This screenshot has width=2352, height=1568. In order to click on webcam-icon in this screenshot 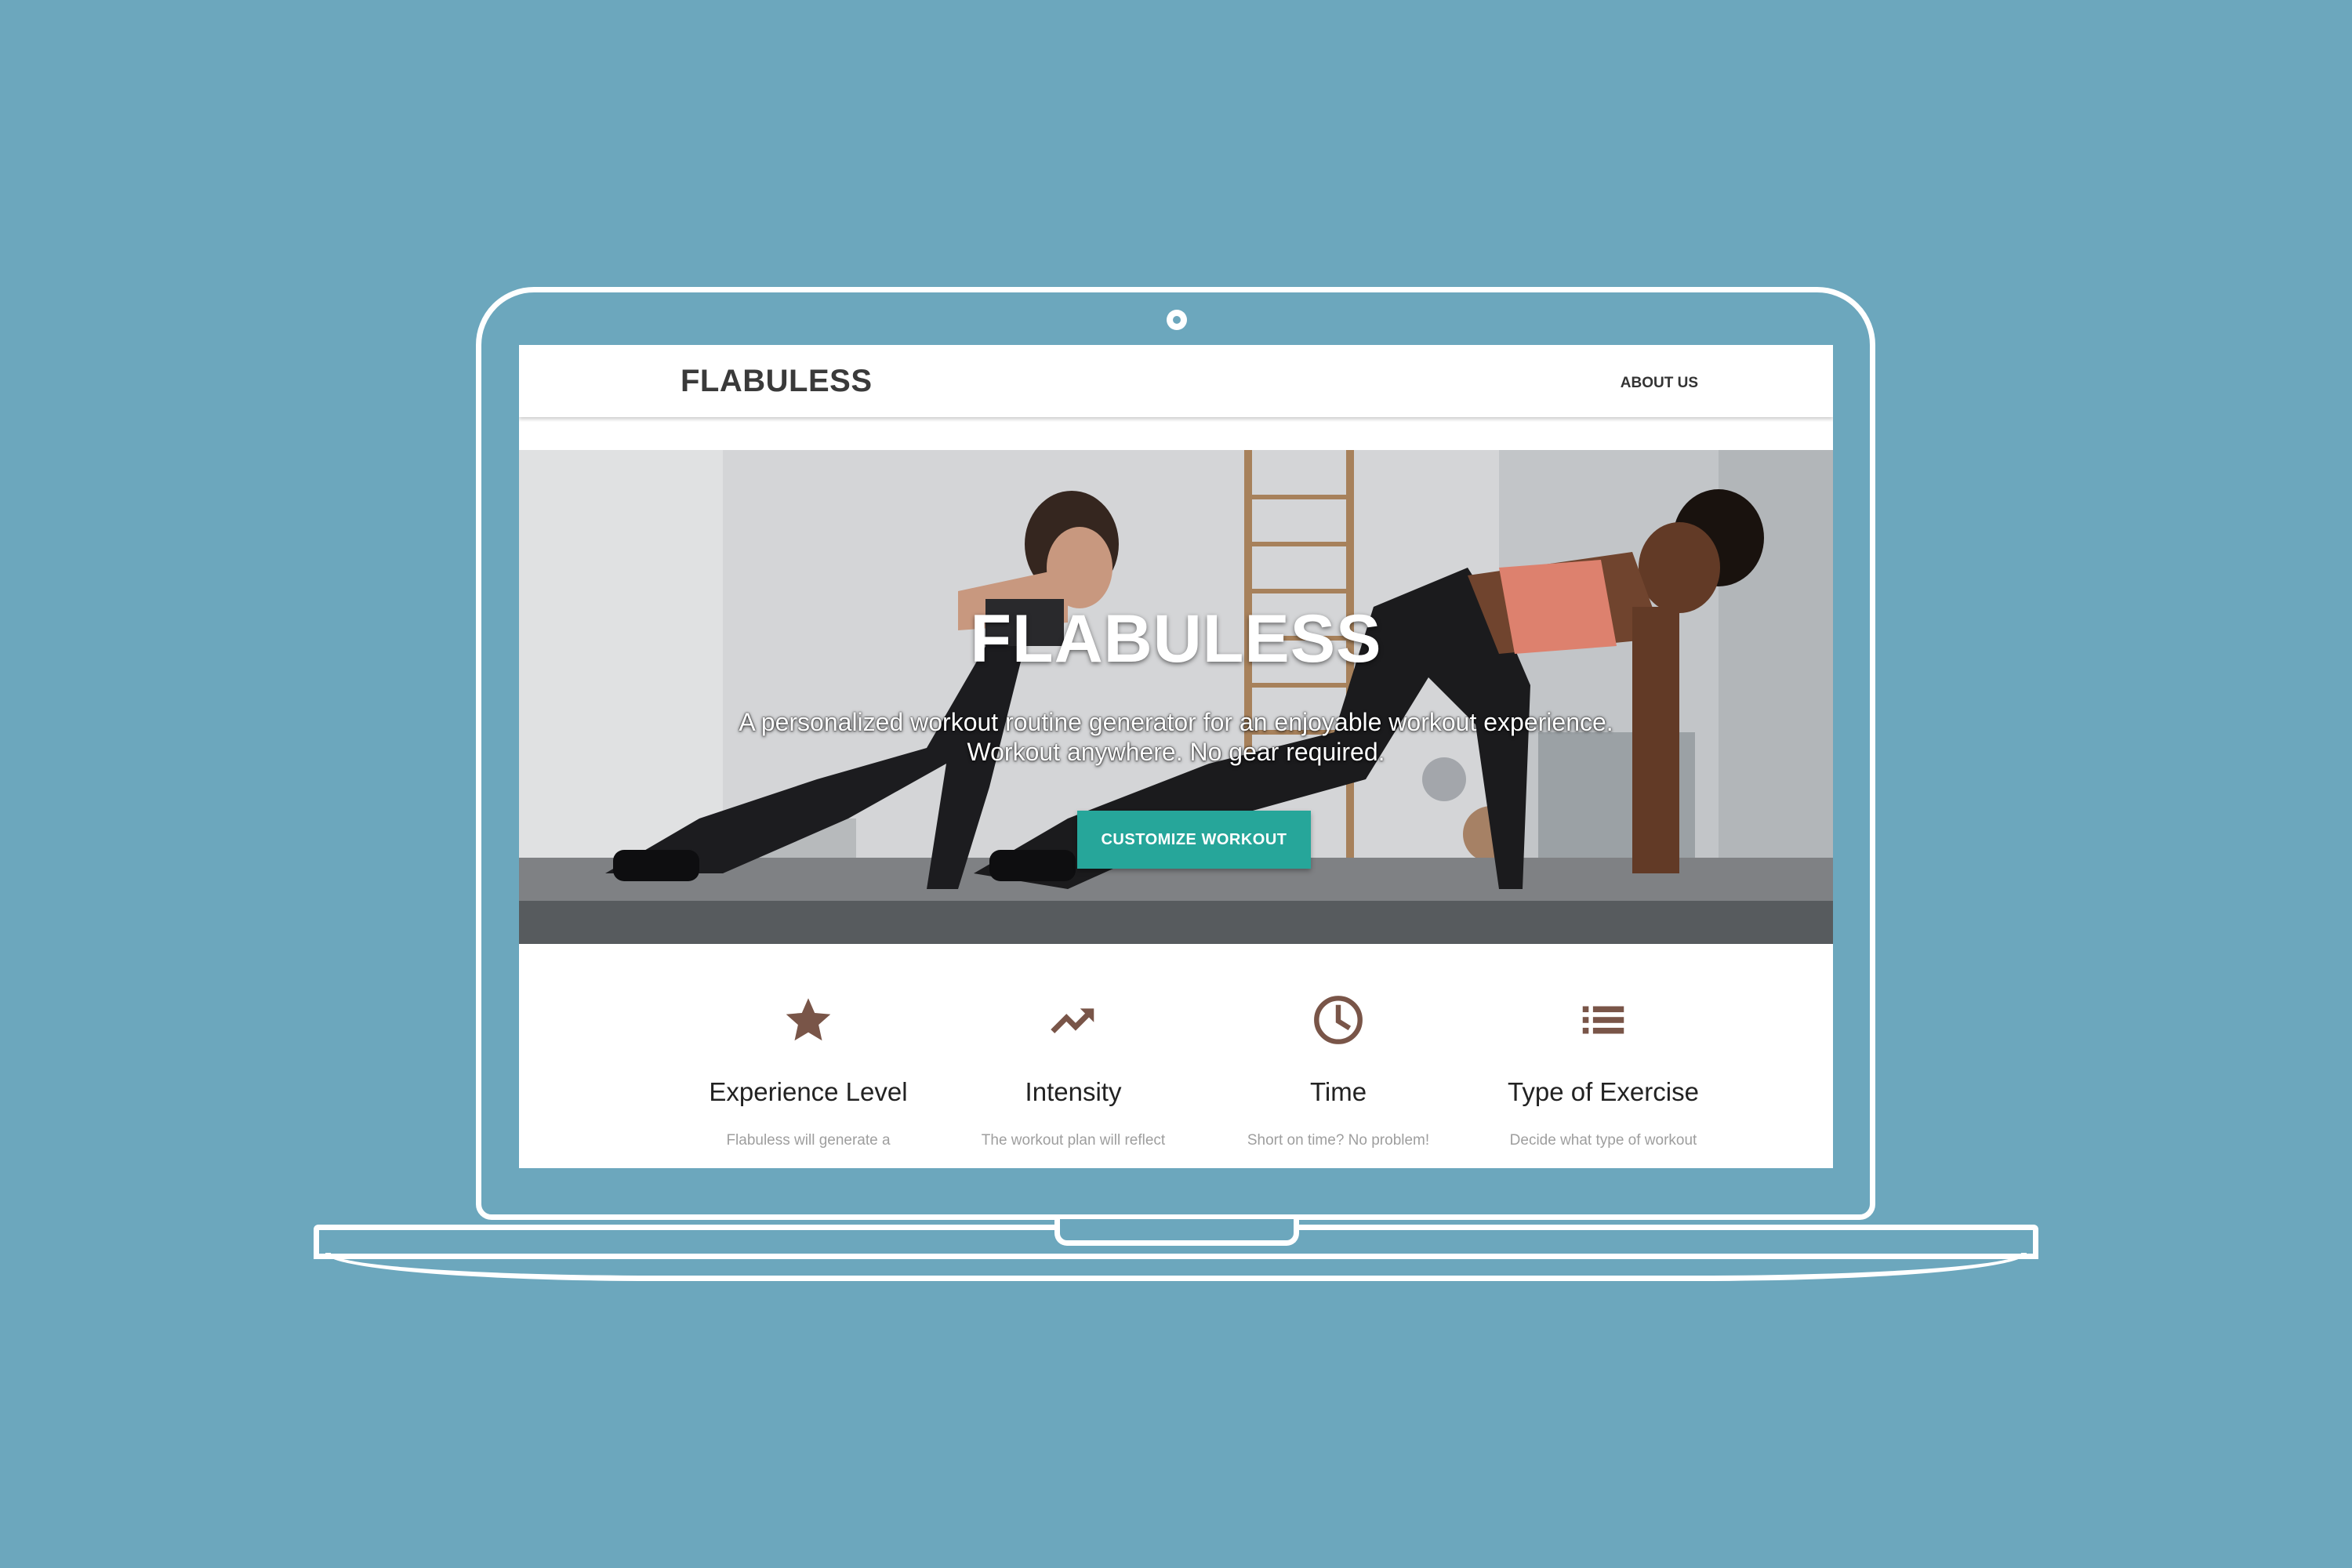, I will do `click(1177, 320)`.